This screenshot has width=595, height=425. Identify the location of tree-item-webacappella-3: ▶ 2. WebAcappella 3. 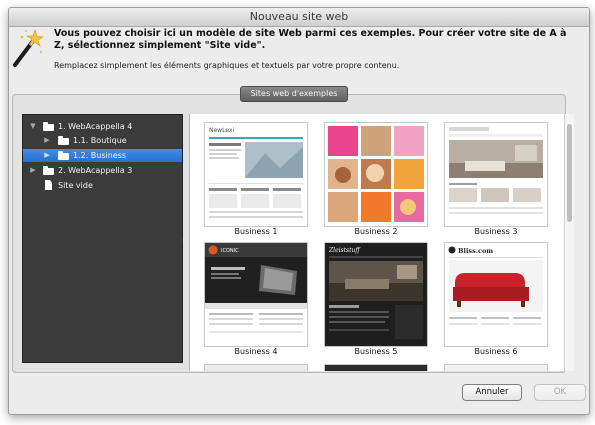
(102, 170).